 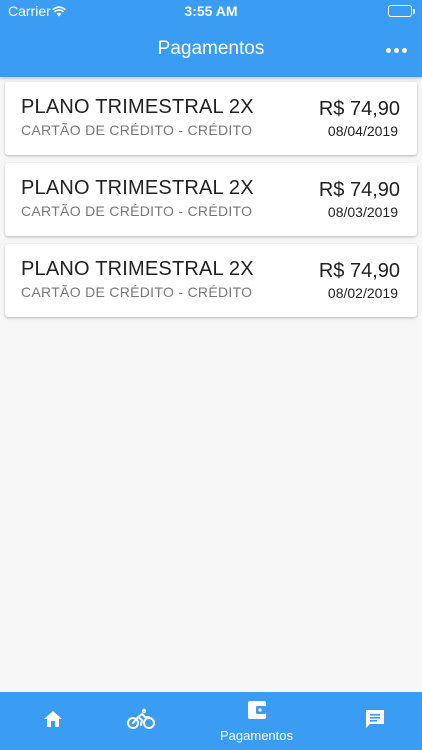 I want to click on payment-date: 08/03/2019, so click(x=362, y=212).